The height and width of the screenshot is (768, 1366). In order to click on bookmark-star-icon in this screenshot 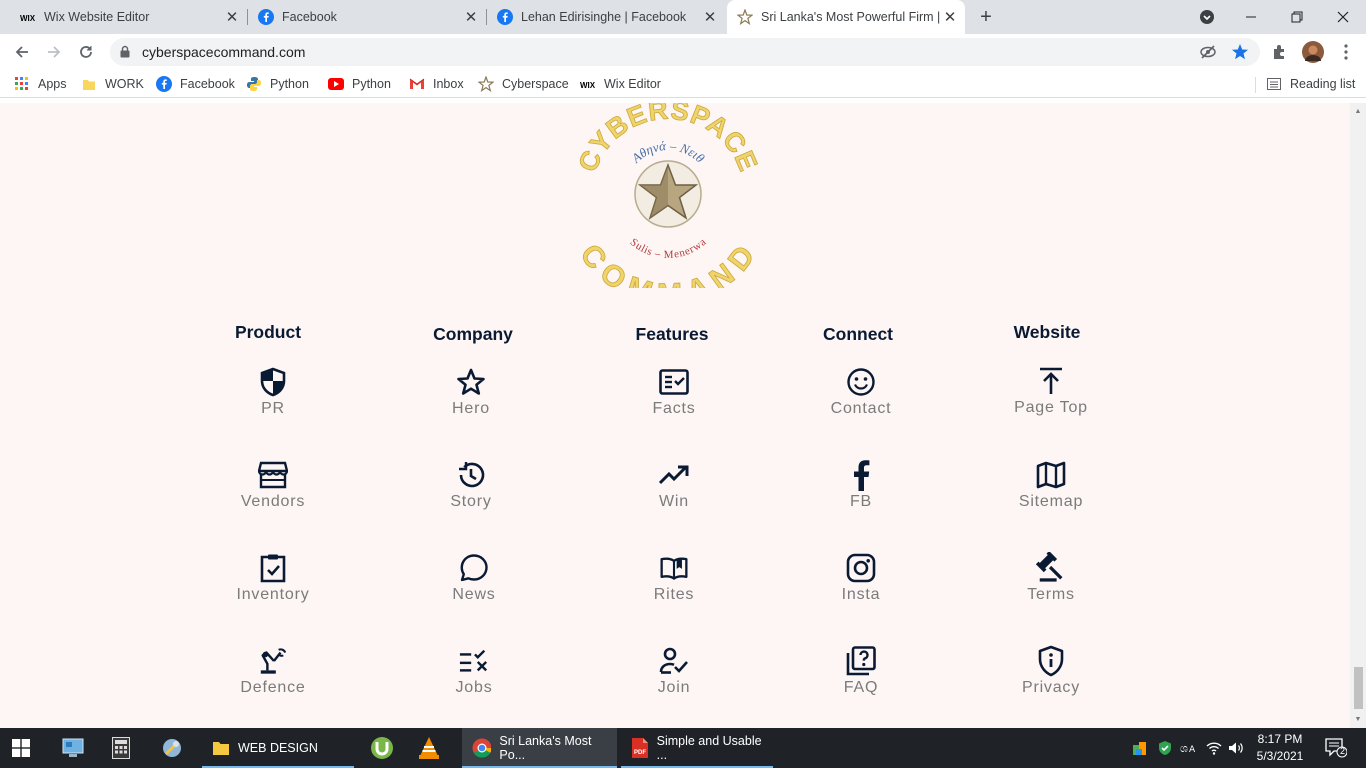, I will do `click(1240, 52)`.